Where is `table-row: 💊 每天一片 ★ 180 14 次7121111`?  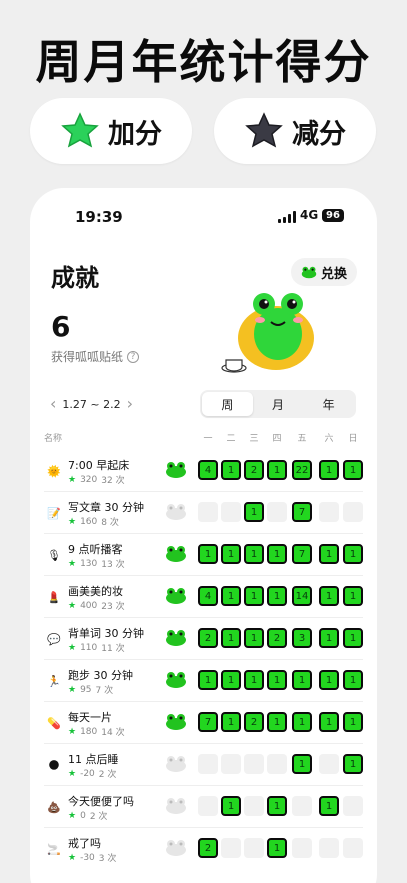
table-row: 💊 每天一片 ★ 180 14 次7121111 is located at coordinates (203, 723).